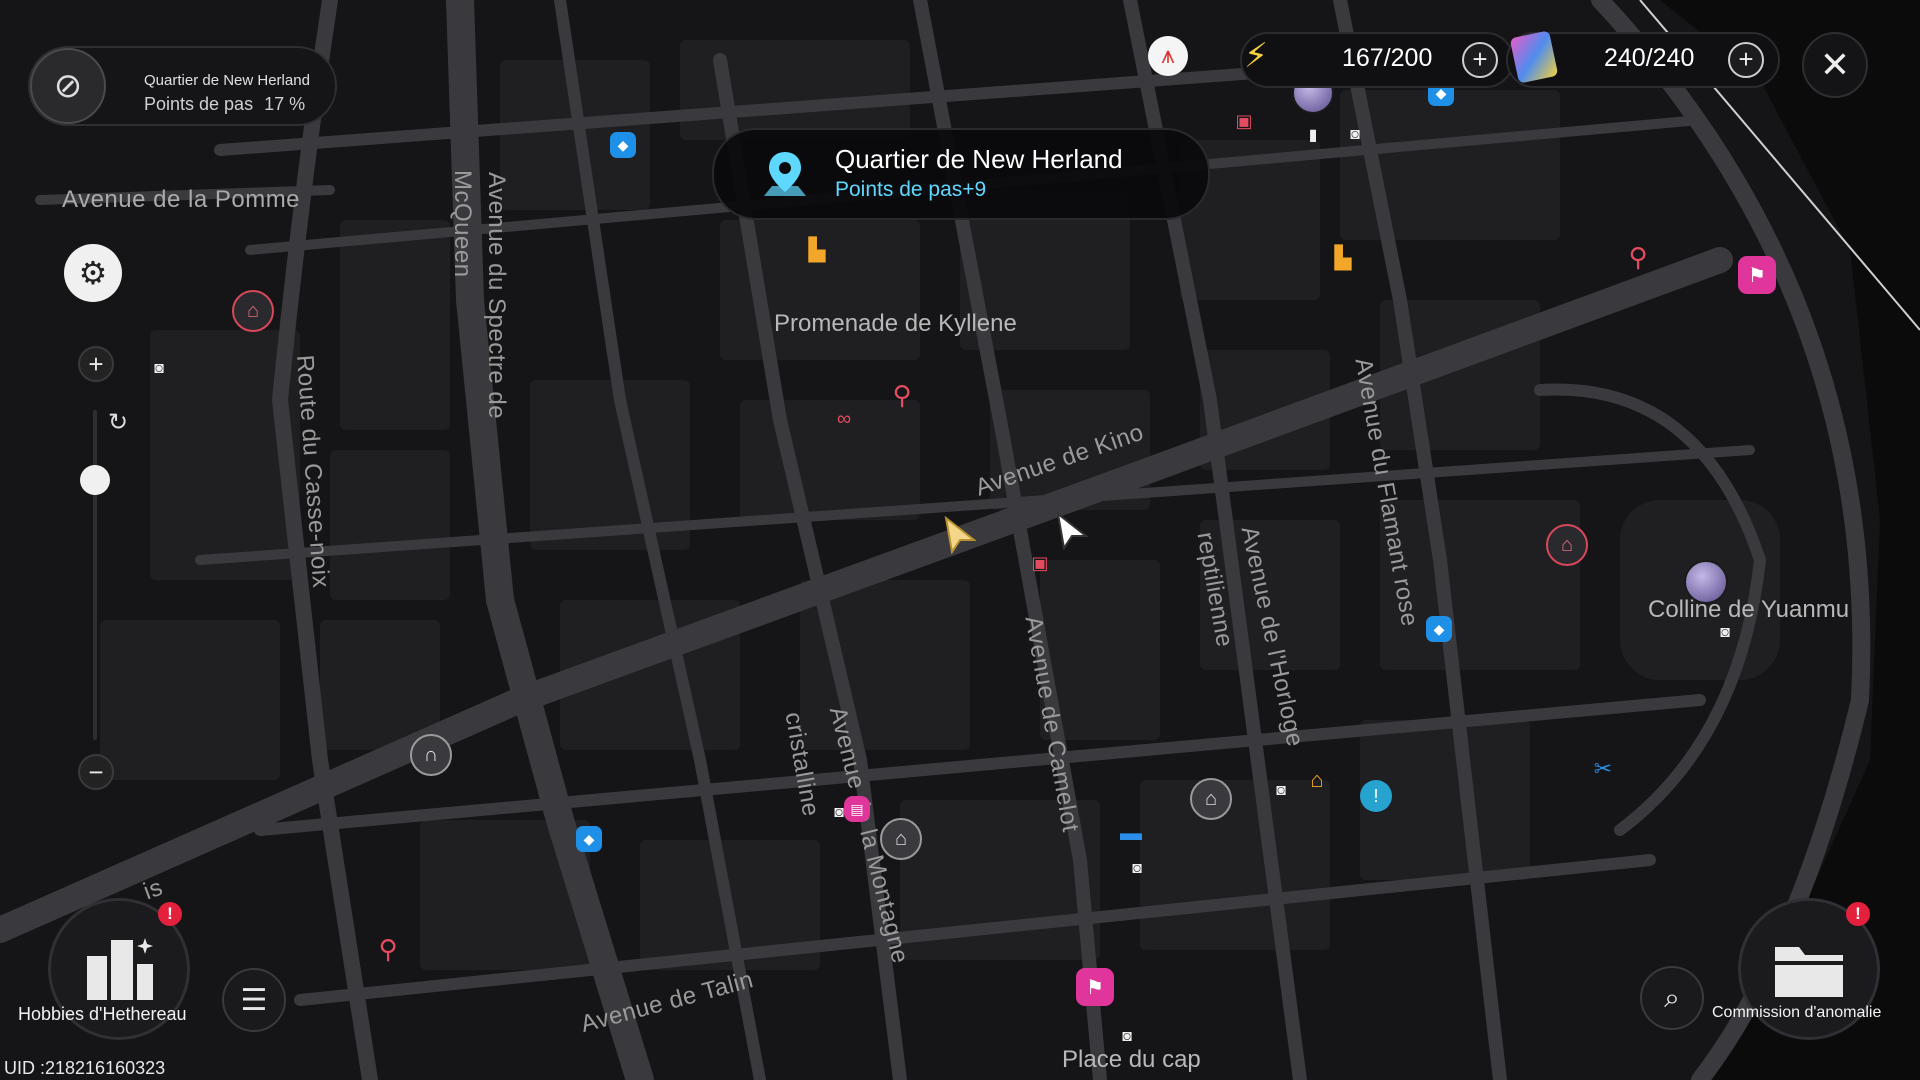 The height and width of the screenshot is (1080, 1920). I want to click on settings-gear-icon: ⚙, so click(93, 273).